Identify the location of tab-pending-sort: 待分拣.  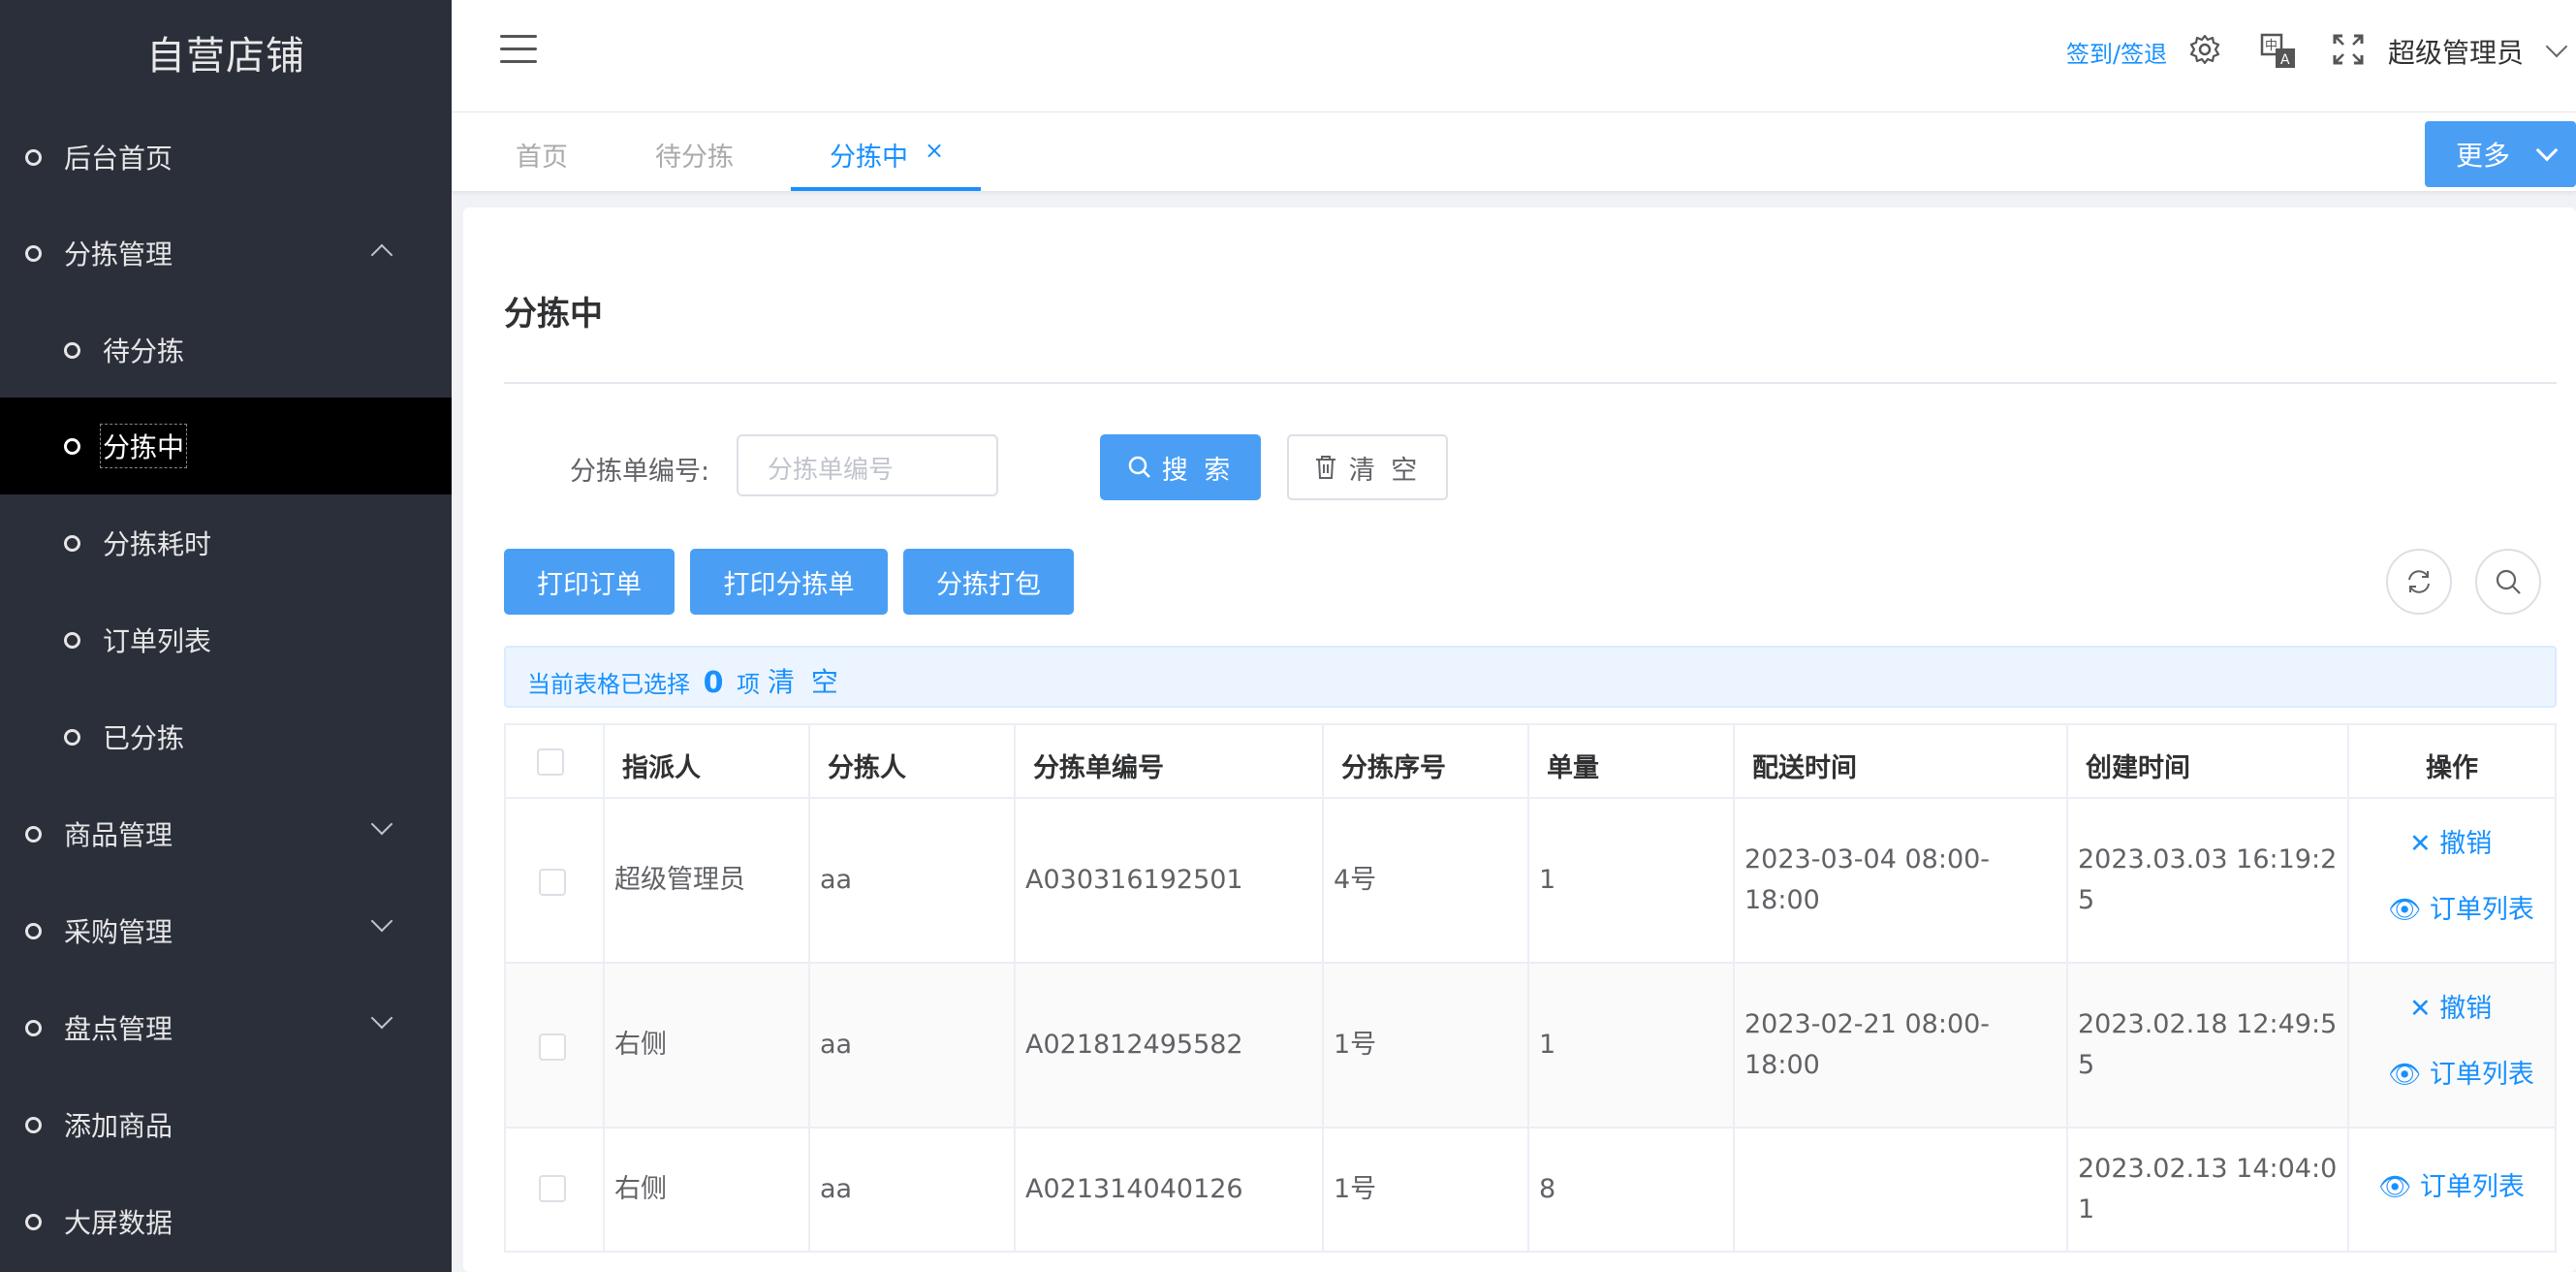
(694, 155).